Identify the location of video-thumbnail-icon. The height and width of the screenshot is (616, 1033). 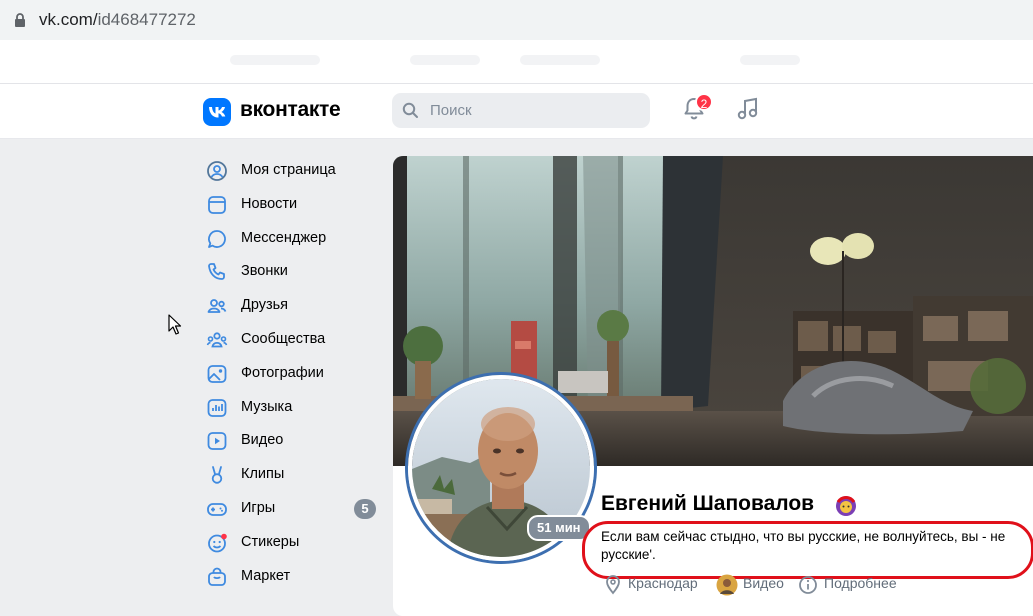
(727, 585).